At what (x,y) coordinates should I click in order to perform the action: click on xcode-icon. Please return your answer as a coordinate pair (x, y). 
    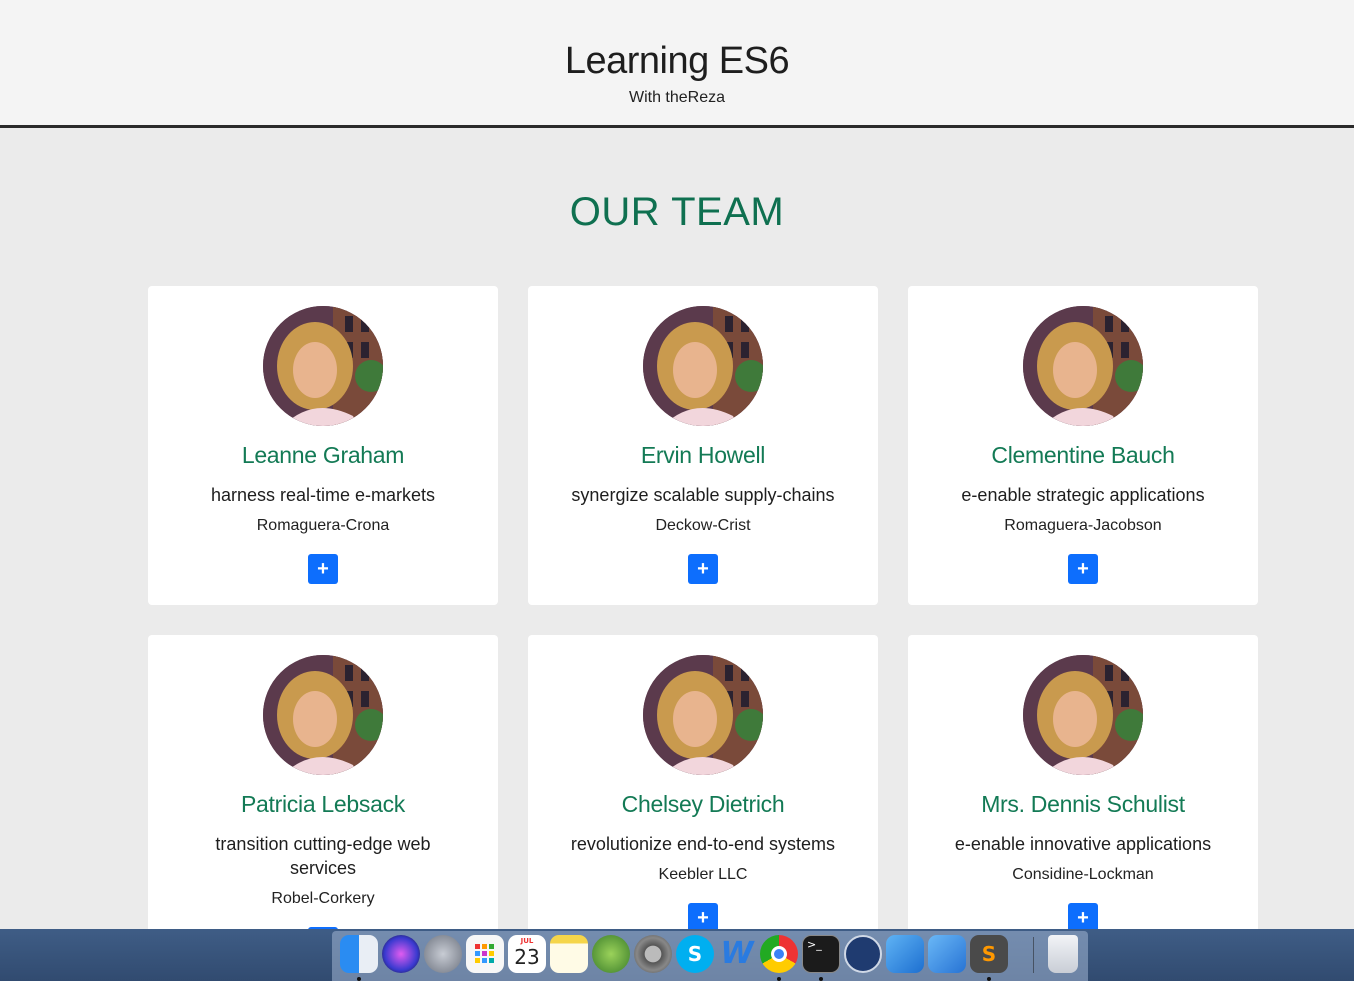
    Looking at the image, I should click on (905, 954).